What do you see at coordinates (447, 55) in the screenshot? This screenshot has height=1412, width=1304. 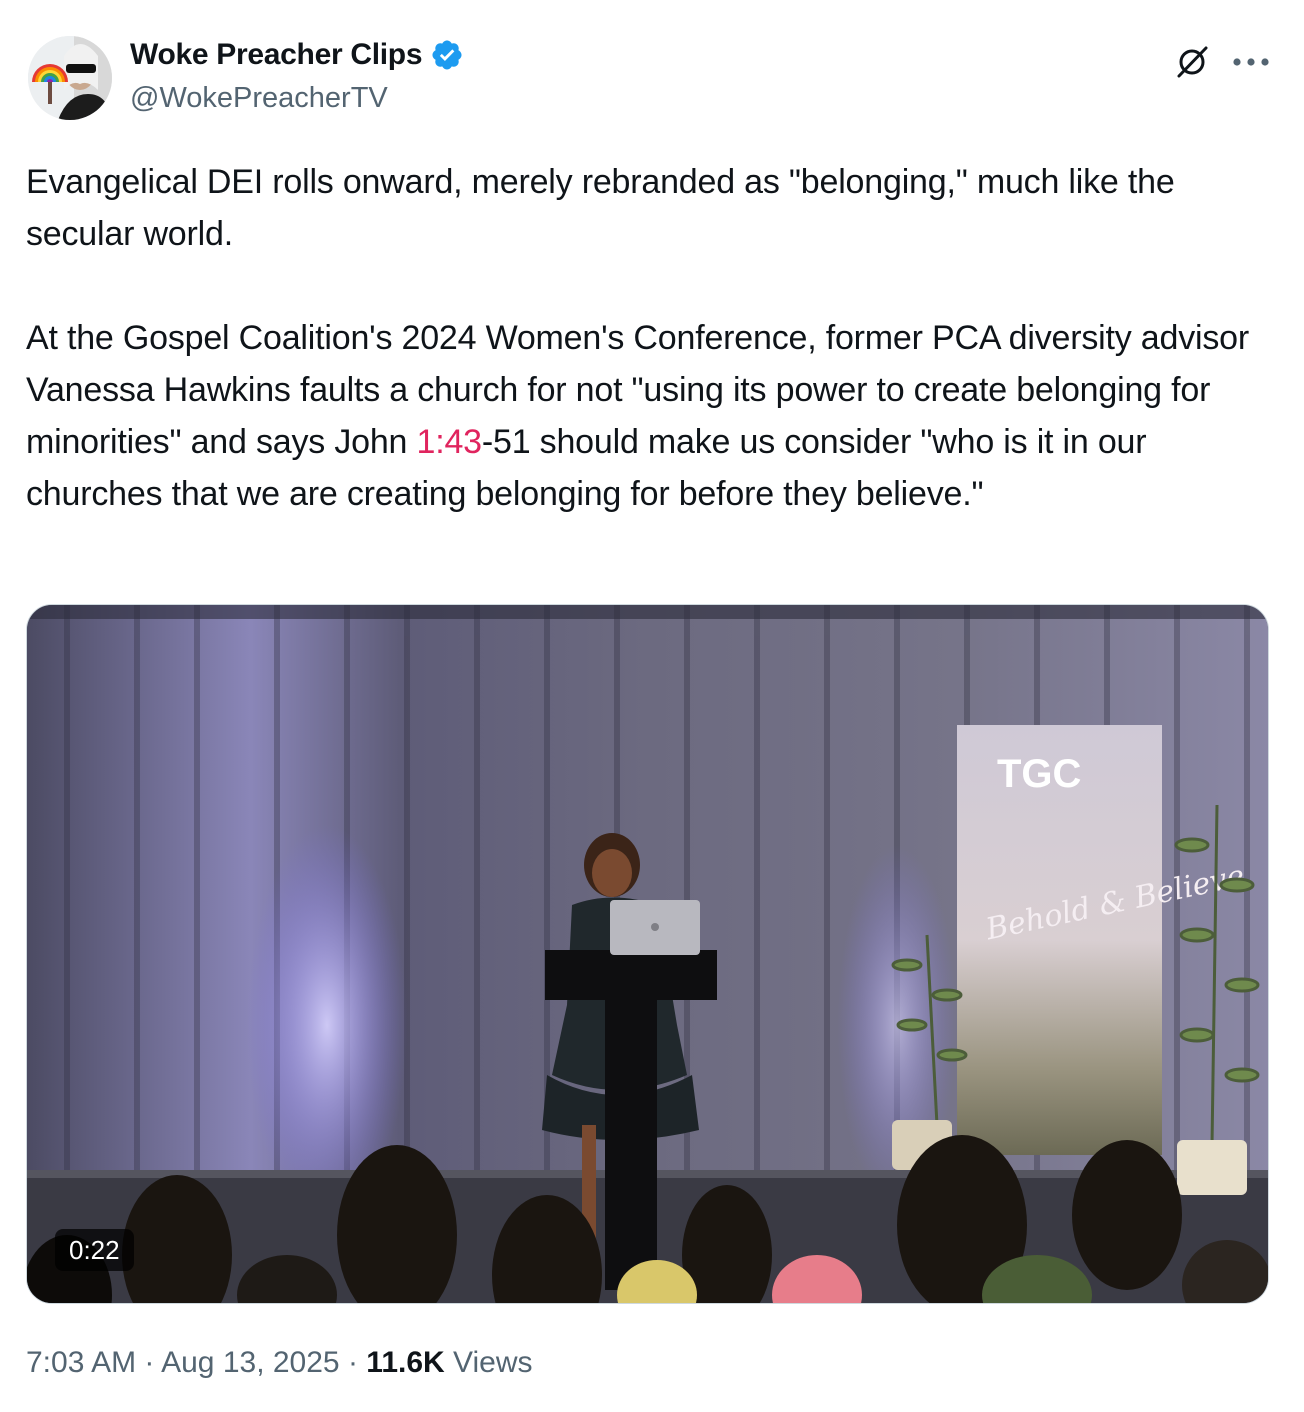 I see `verified-badge-icon` at bounding box center [447, 55].